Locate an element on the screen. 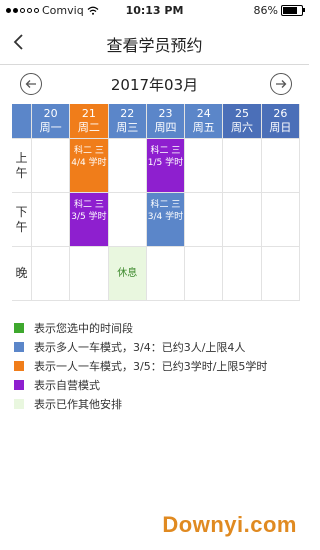  slot-afternoon-sat is located at coordinates (242, 220).